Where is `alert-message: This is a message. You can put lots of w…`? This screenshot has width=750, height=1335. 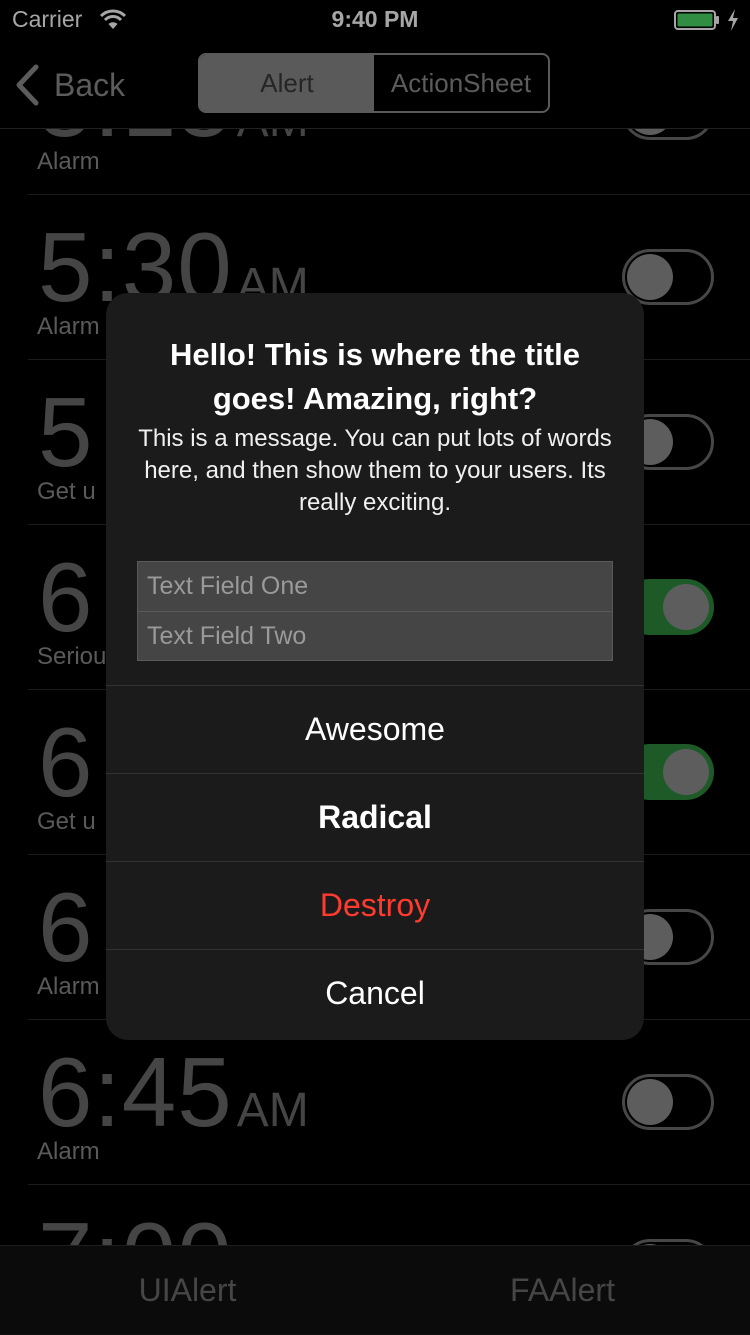
alert-message: This is a message. You can put lots of w… is located at coordinates (375, 470).